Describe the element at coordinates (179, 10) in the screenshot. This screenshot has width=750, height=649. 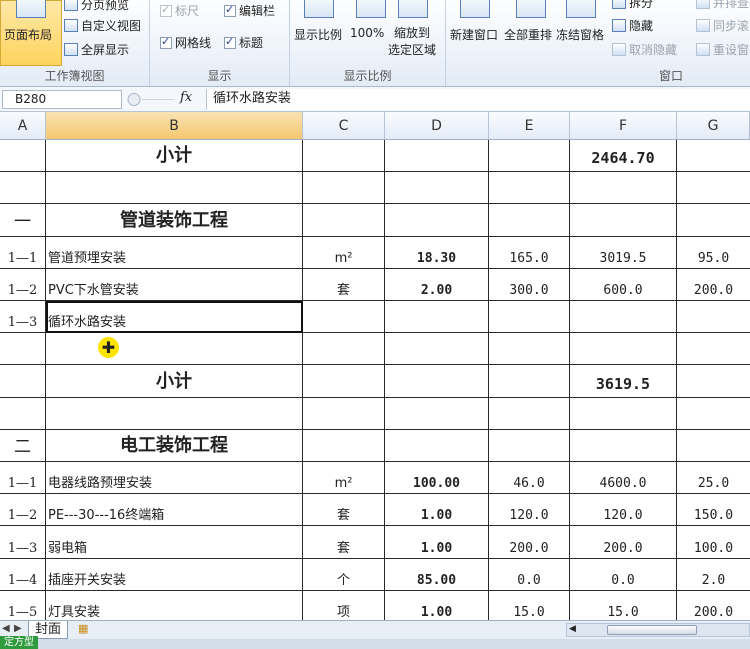
I see `ruler-checkbox: 标尺` at that location.